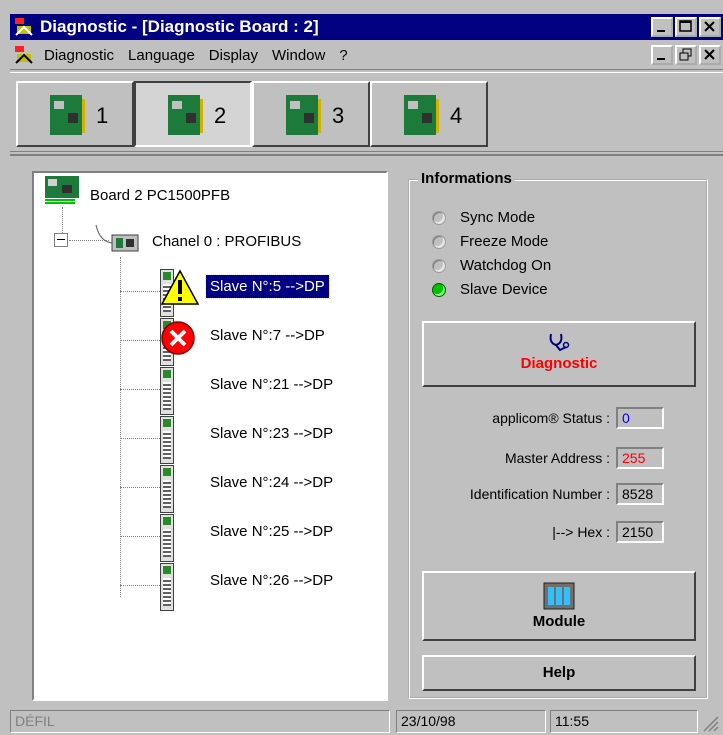 The width and height of the screenshot is (723, 735). What do you see at coordinates (557, 458) in the screenshot?
I see `master-address-label: Master Address :` at bounding box center [557, 458].